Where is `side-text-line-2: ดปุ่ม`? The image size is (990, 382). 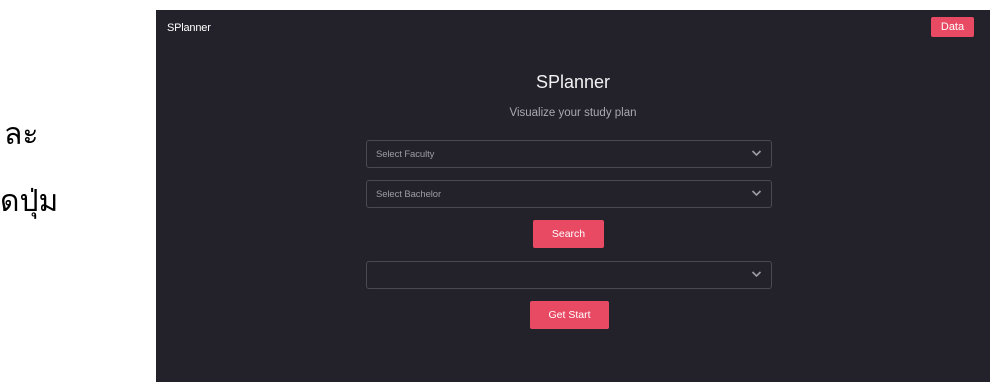
side-text-line-2: ดปุ่ม is located at coordinates (29, 201).